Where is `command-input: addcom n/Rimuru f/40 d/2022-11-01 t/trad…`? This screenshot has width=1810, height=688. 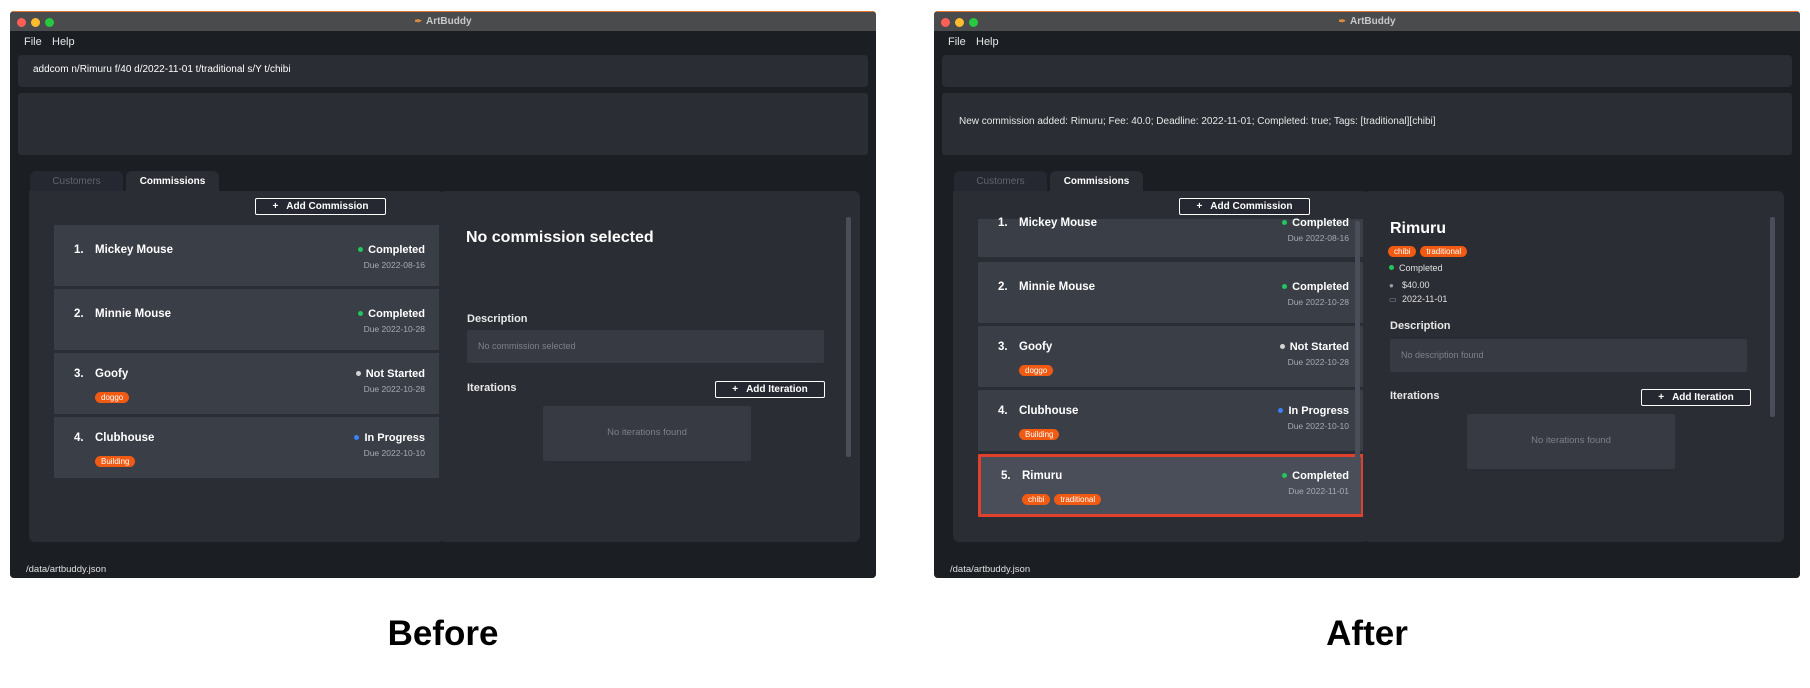 command-input: addcom n/Rimuru f/40 d/2022-11-01 t/trad… is located at coordinates (443, 71).